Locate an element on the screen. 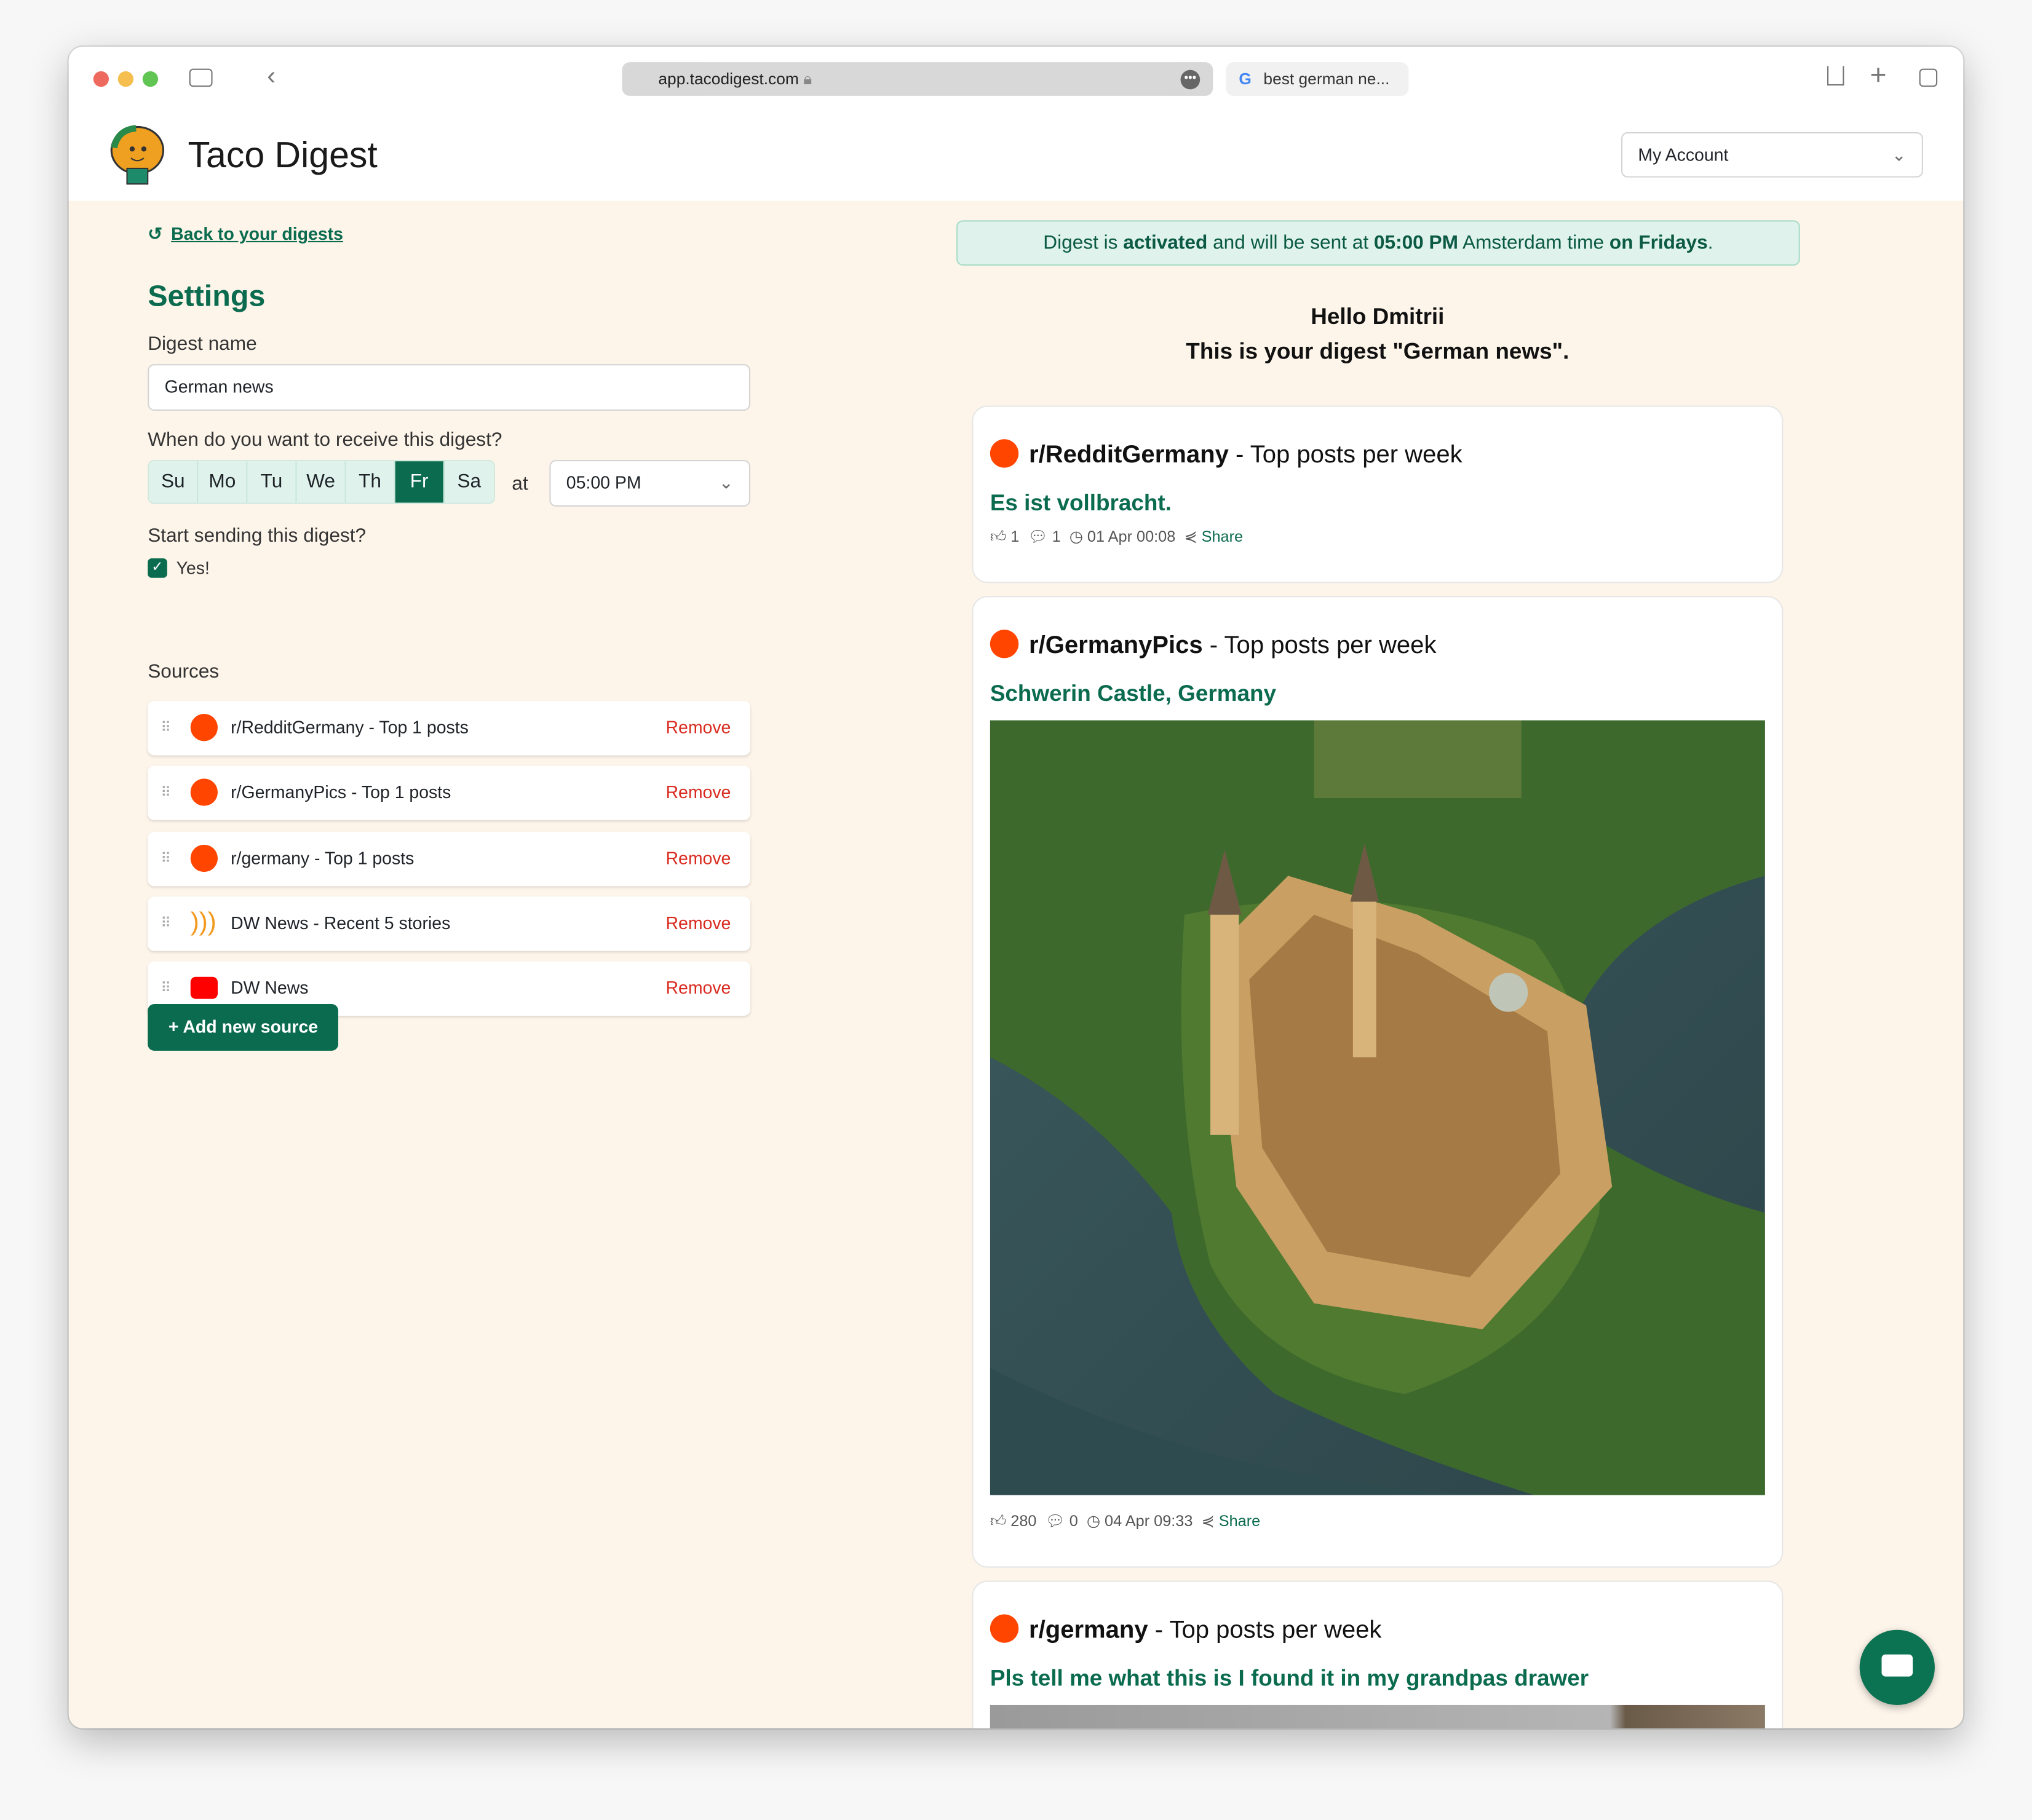 This screenshot has height=1820, width=2032. more-icon: ••• is located at coordinates (1190, 80).